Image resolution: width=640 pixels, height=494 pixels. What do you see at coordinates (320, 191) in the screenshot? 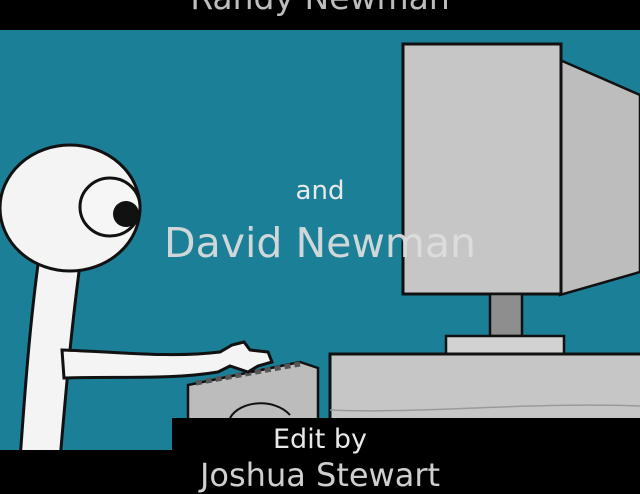
I see `credit-and: and` at bounding box center [320, 191].